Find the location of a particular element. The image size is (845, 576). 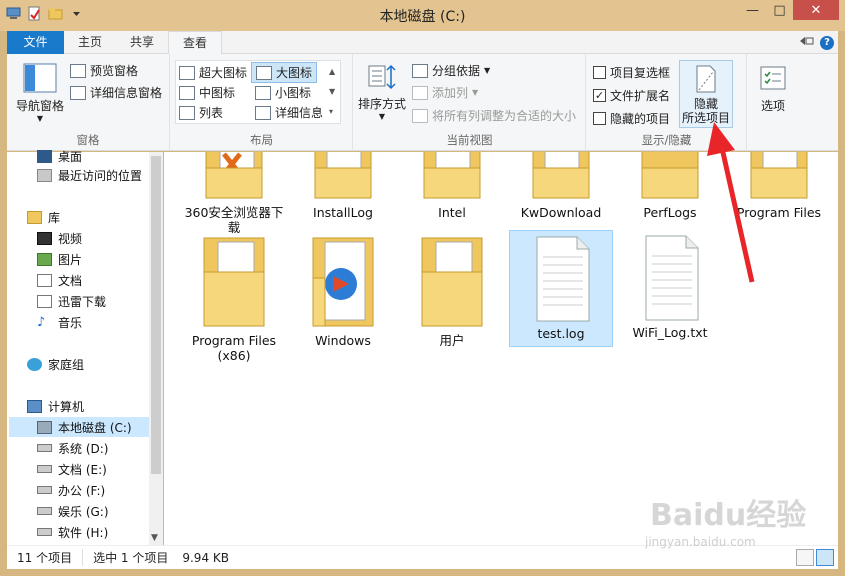

group-by-label: 分组依据 is located at coordinates (456, 71).